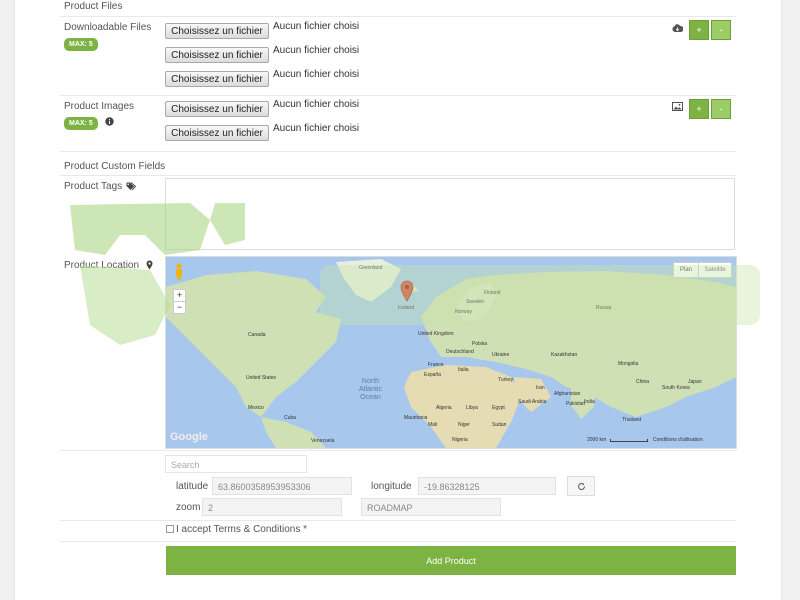  I want to click on map-label: United Kingdom, so click(436, 334).